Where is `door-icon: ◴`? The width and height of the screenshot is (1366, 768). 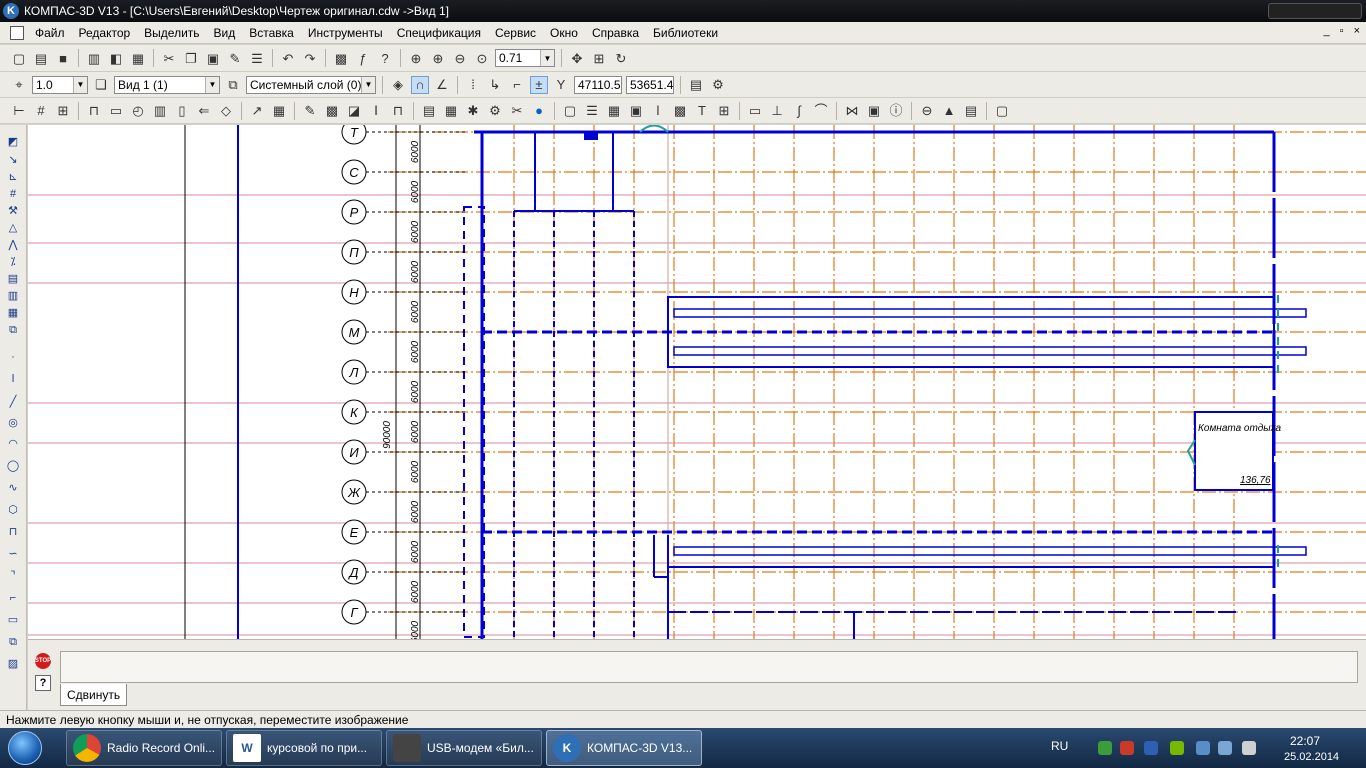
door-icon: ◴ is located at coordinates (138, 111).